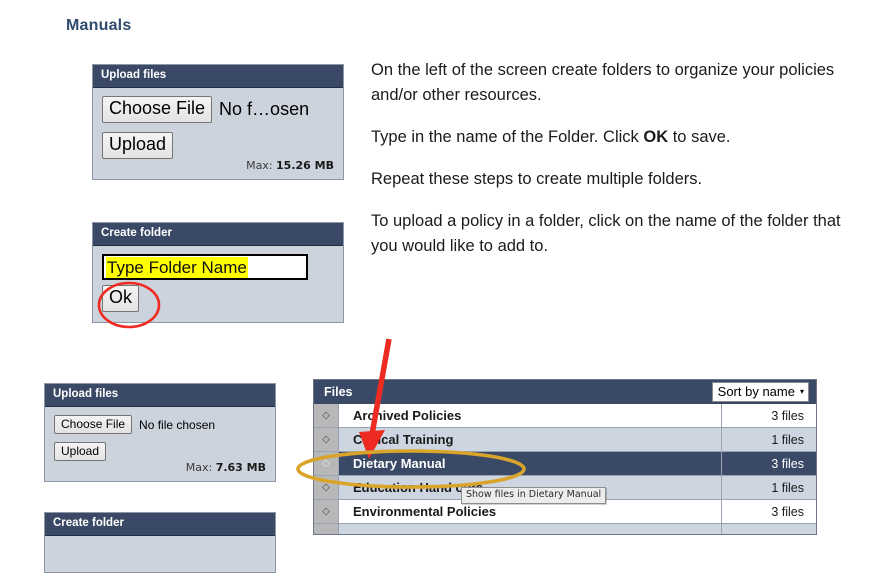 Image resolution: width=878 pixels, height=573 pixels. What do you see at coordinates (199, 467) in the screenshot?
I see `max-size-label-bottom: Max:` at bounding box center [199, 467].